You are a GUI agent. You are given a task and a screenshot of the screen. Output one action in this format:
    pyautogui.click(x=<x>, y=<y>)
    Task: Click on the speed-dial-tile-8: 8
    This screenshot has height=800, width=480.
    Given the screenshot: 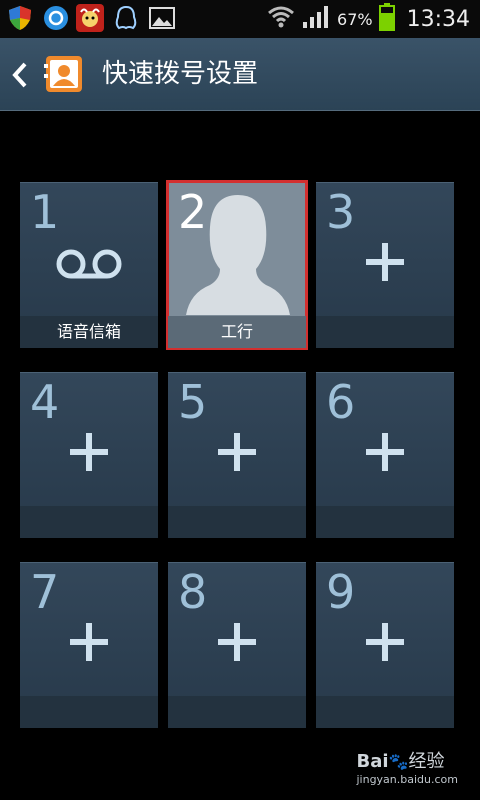 What is the action you would take?
    pyautogui.click(x=237, y=645)
    